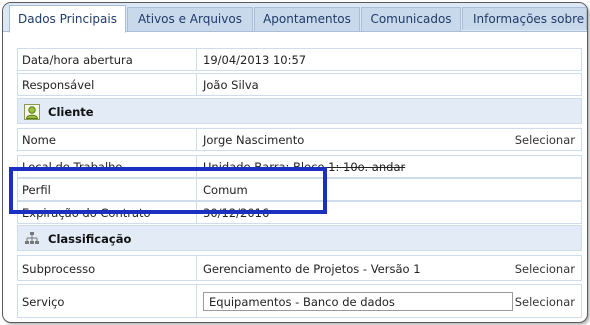 Image resolution: width=590 pixels, height=325 pixels. I want to click on abertura-label: Data/hora abertura, so click(109, 59).